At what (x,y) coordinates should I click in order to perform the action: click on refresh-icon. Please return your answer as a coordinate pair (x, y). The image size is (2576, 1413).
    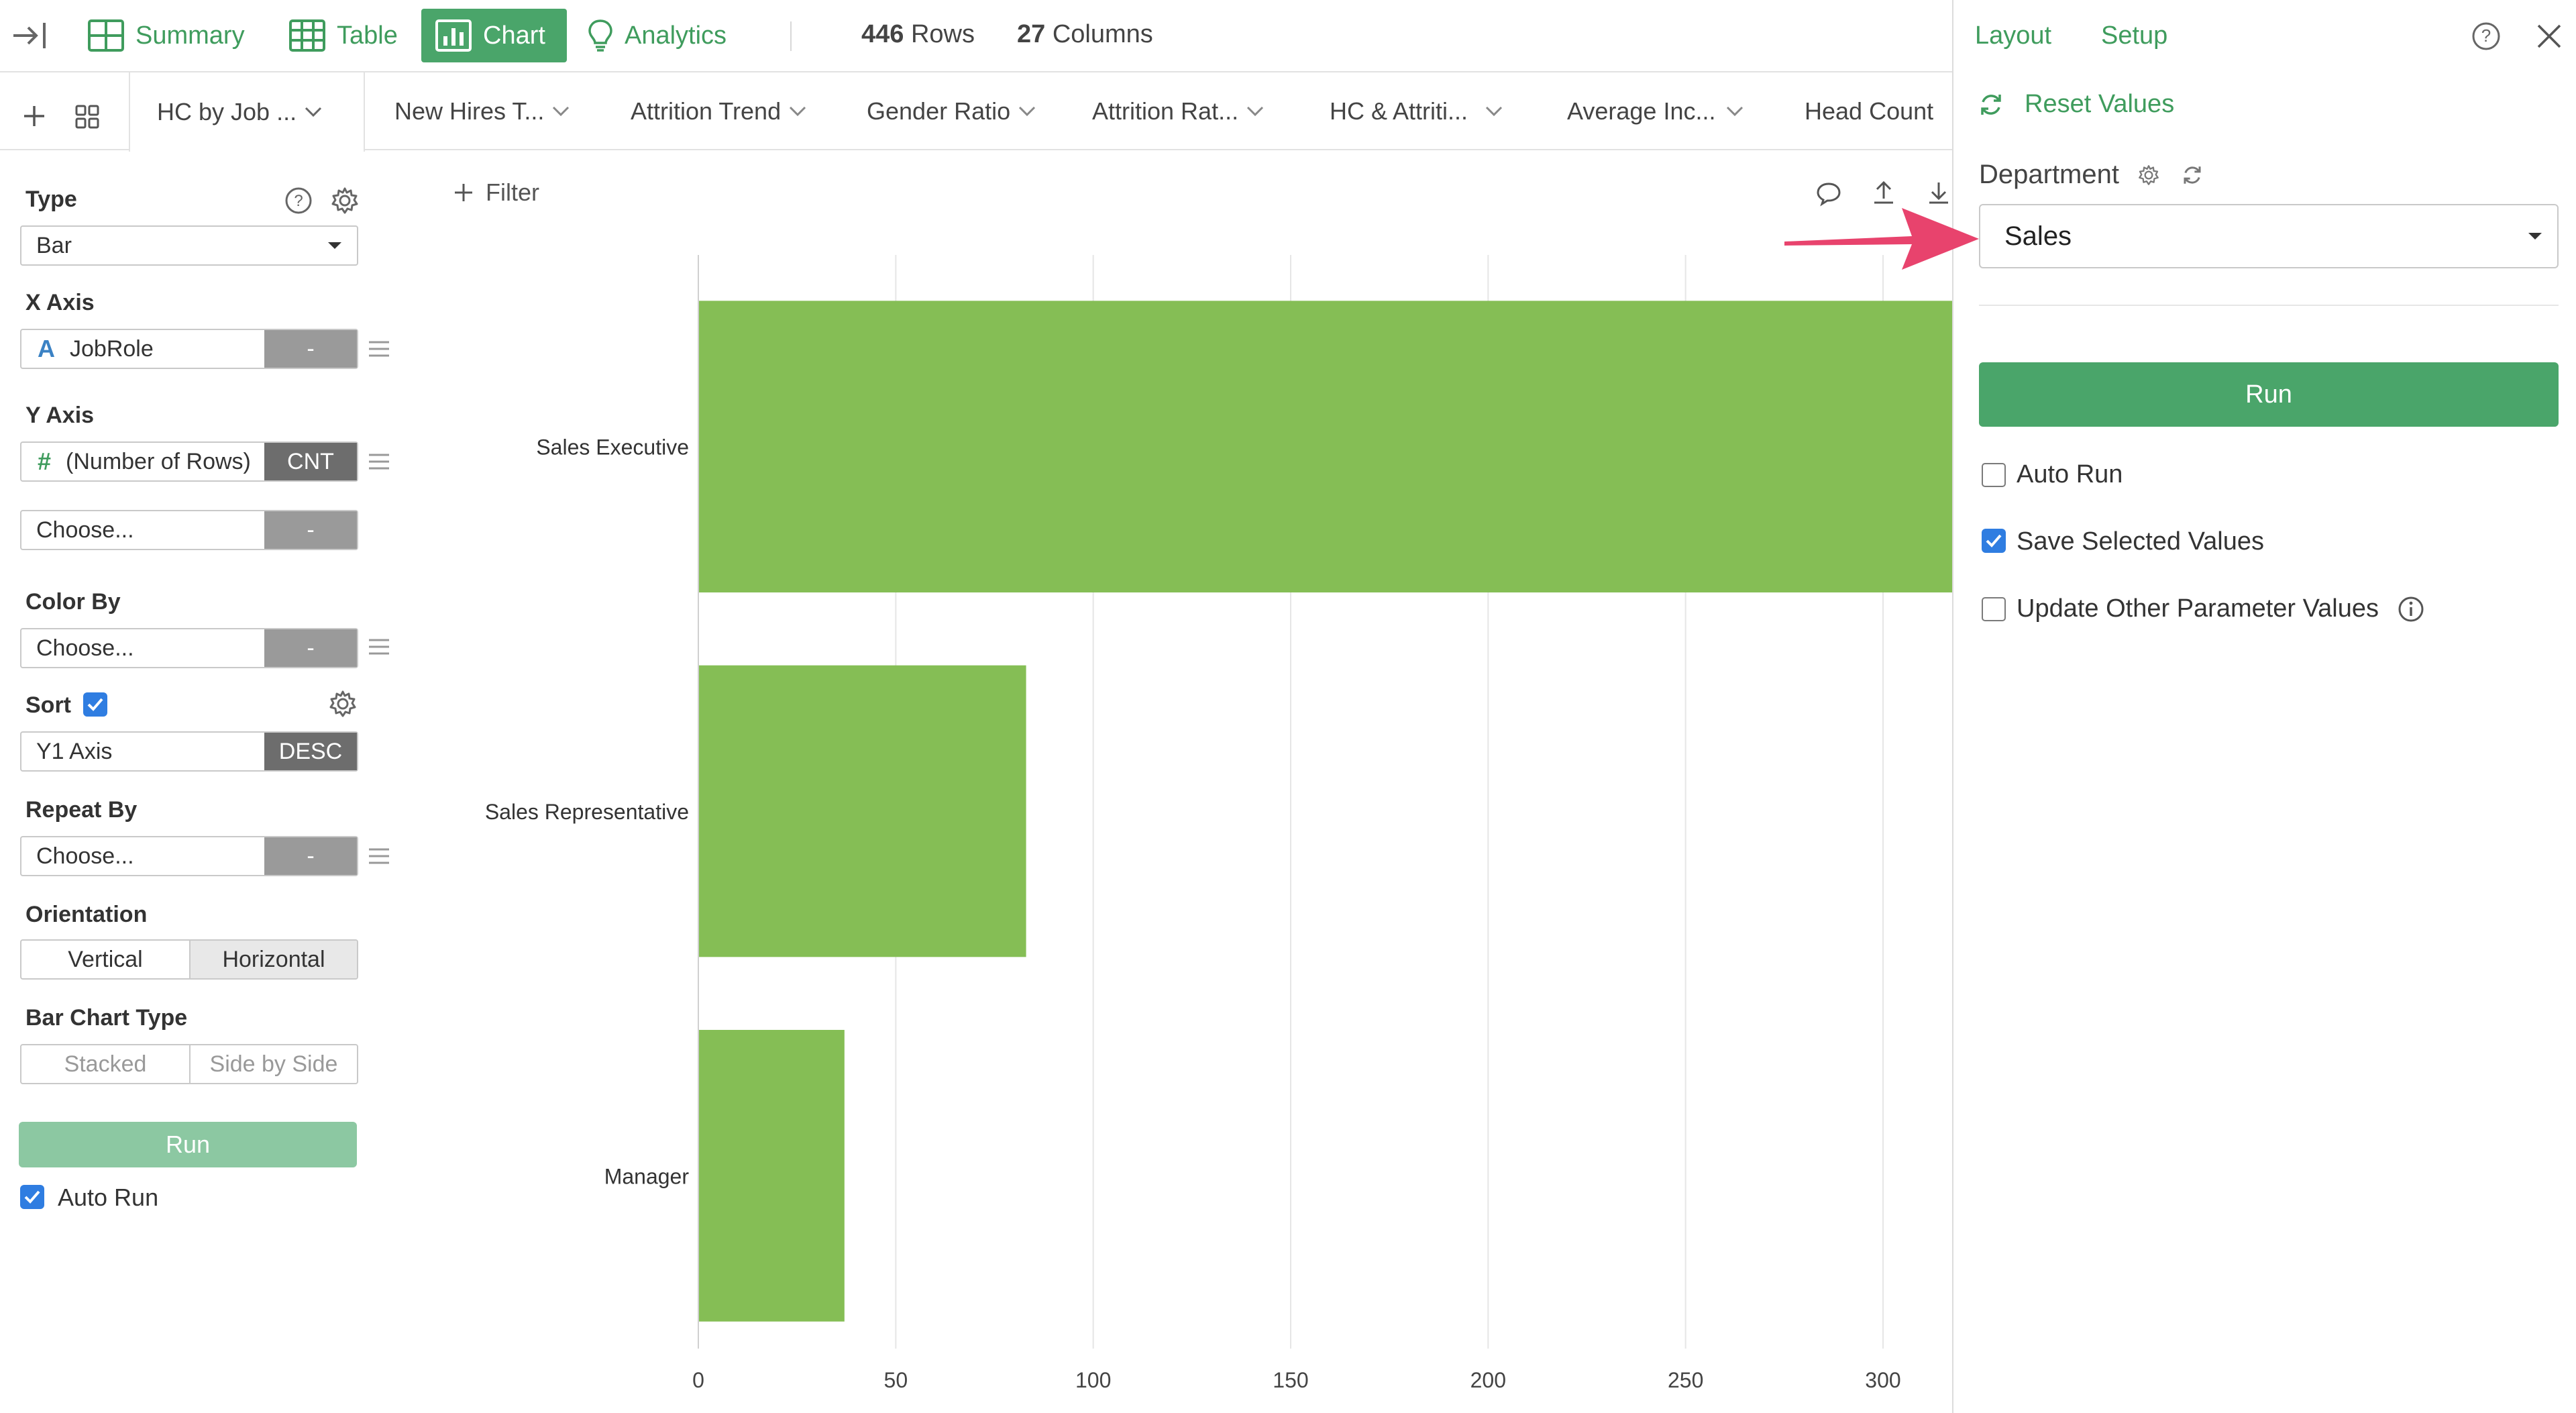
    Looking at the image, I should click on (1991, 104).